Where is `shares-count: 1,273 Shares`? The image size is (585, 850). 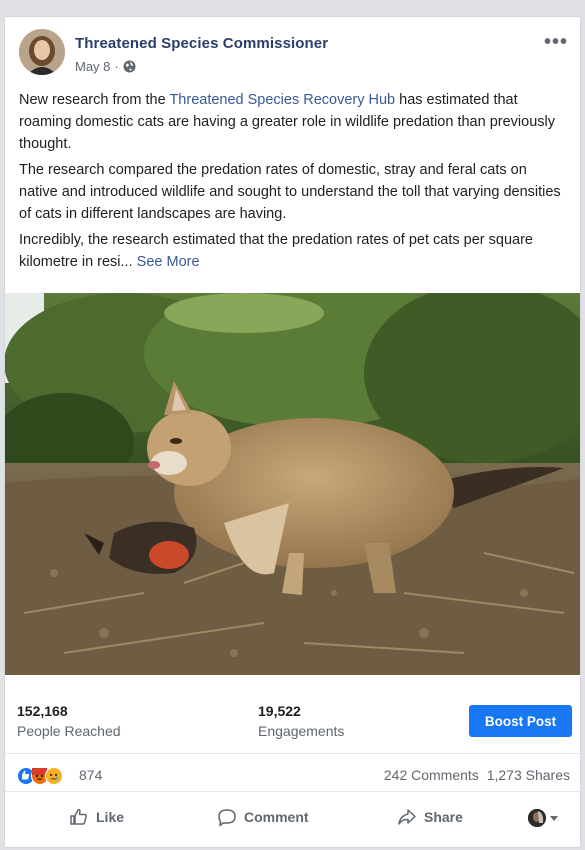
shares-count: 1,273 Shares is located at coordinates (528, 775).